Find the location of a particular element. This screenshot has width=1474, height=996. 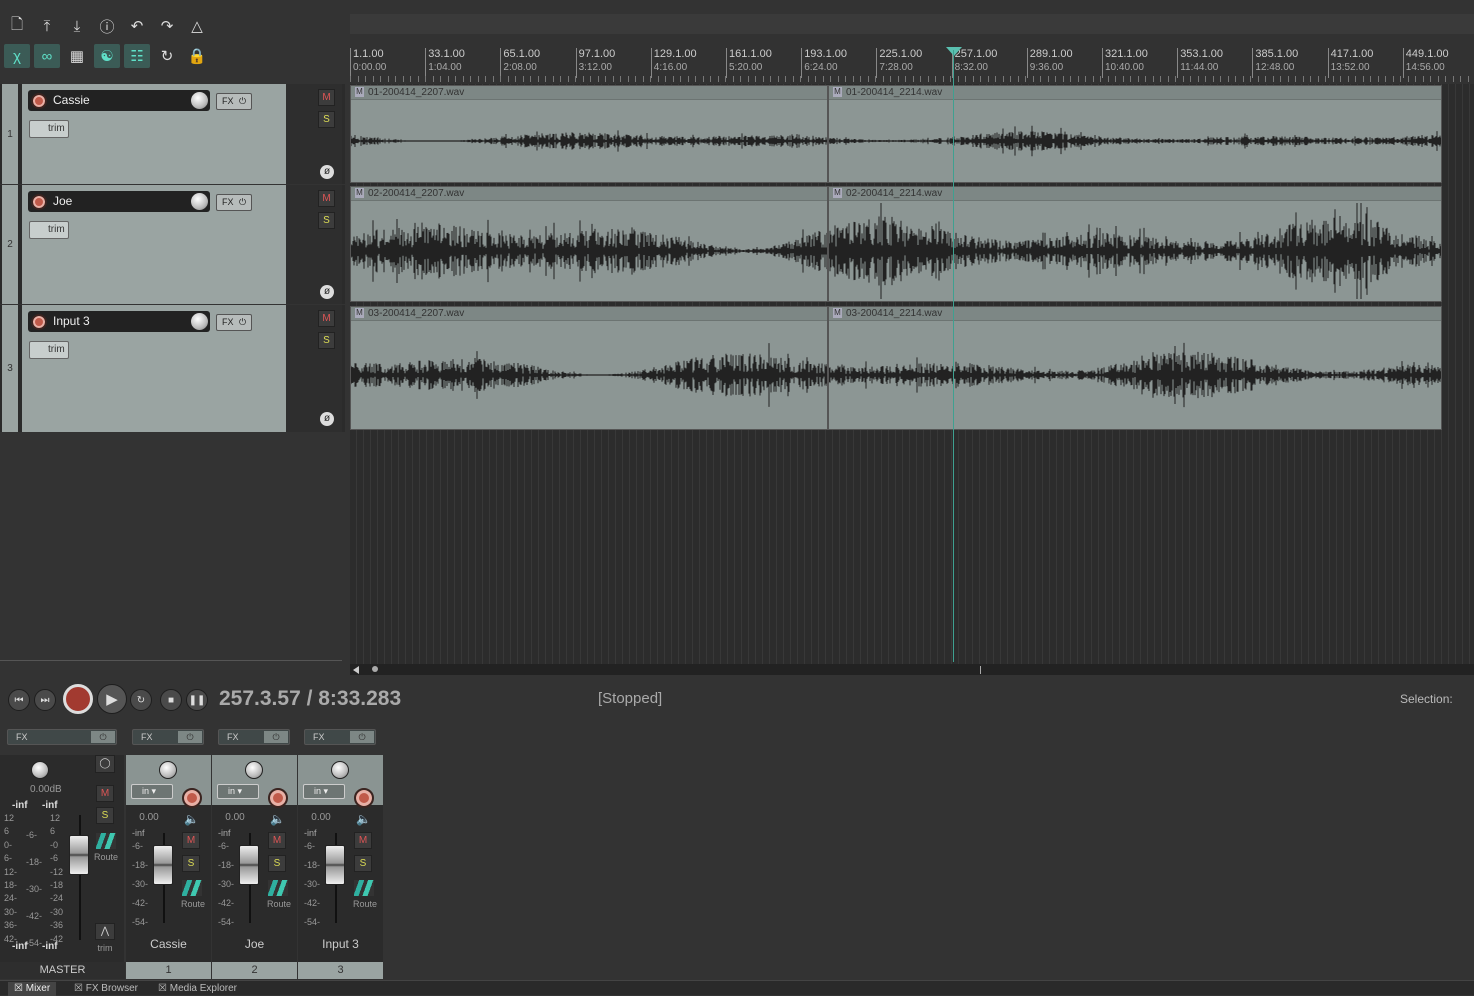

repeat-button: ↻ is located at coordinates (141, 700).